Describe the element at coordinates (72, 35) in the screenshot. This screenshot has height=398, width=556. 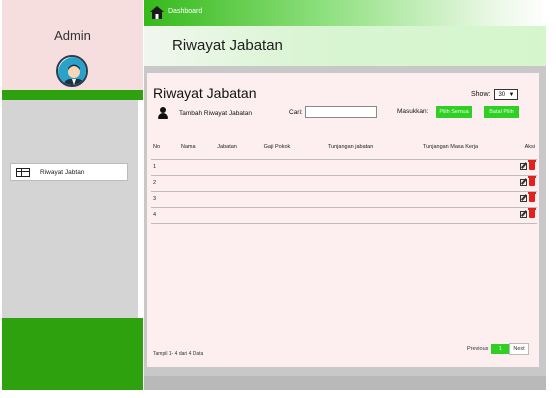
I see `admin-label: Admin` at that location.